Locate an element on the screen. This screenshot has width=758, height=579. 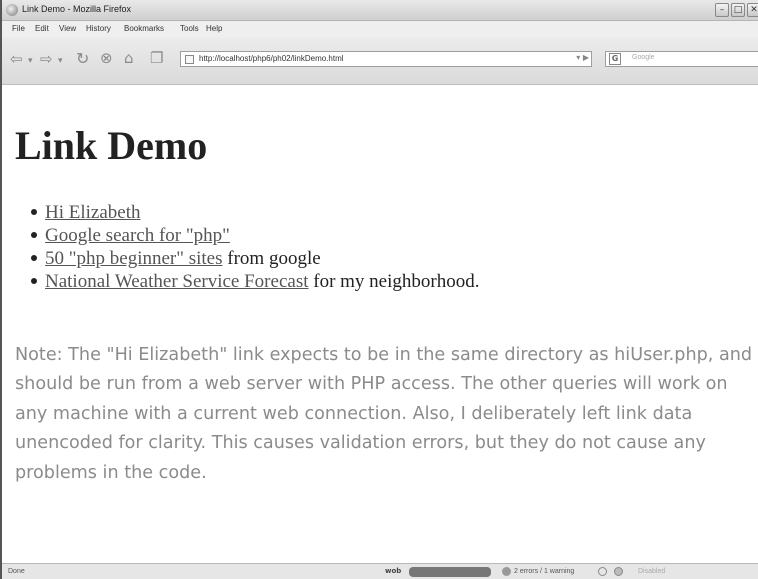
list-item: 50 "php beginner" sites from google is located at coordinates (254, 258).